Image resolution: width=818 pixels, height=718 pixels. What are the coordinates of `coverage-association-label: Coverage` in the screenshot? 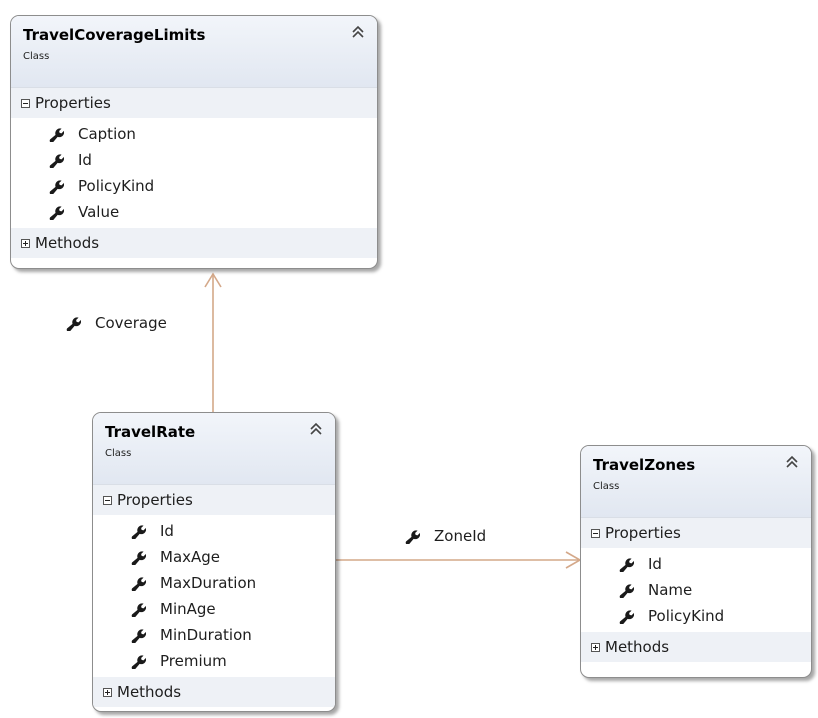 It's located at (116, 323).